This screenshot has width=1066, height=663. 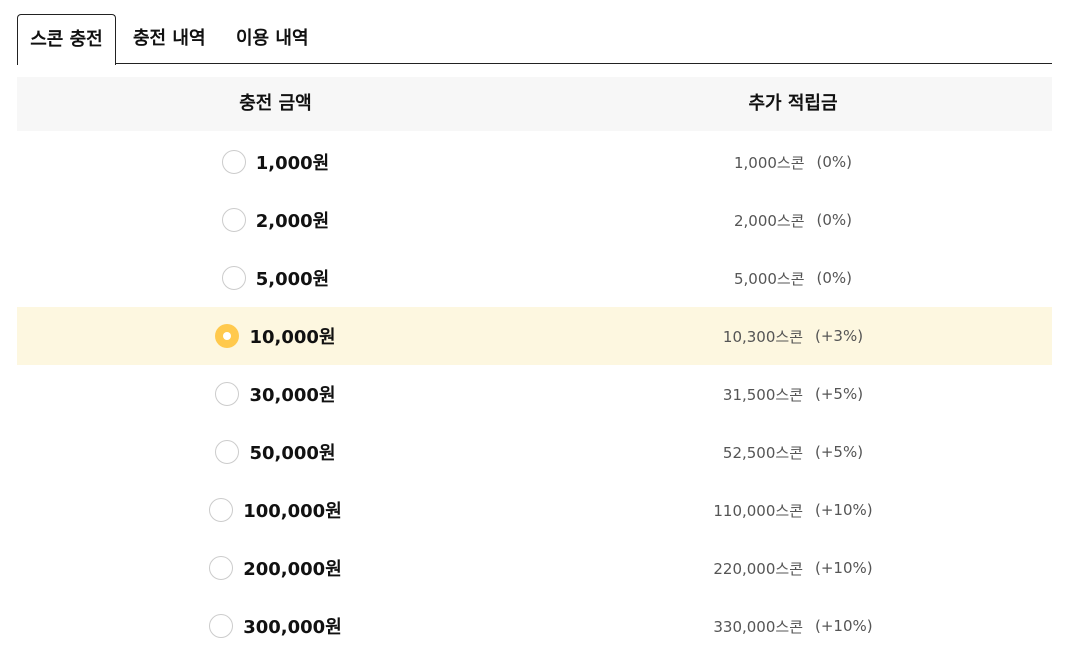 I want to click on amount-cell: 100,000원, so click(x=275, y=510).